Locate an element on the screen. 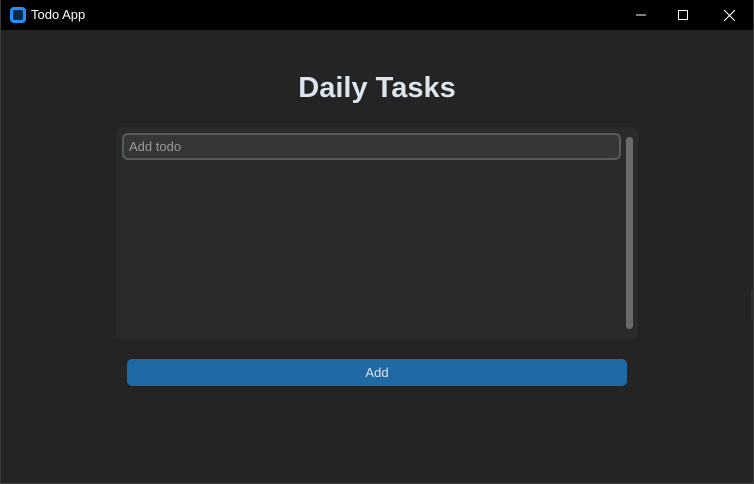  page-title: Daily Tasks is located at coordinates (377, 88).